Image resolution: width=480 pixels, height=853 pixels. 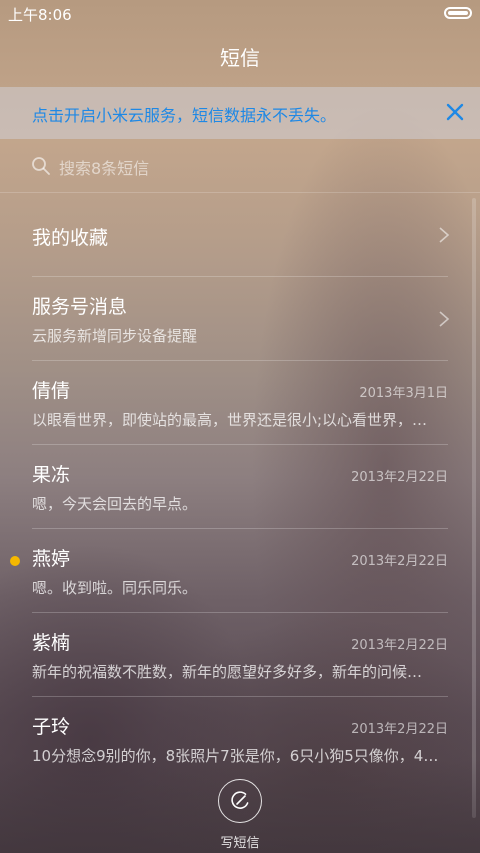 What do you see at coordinates (15, 561) in the screenshot?
I see `unread-dot-icon` at bounding box center [15, 561].